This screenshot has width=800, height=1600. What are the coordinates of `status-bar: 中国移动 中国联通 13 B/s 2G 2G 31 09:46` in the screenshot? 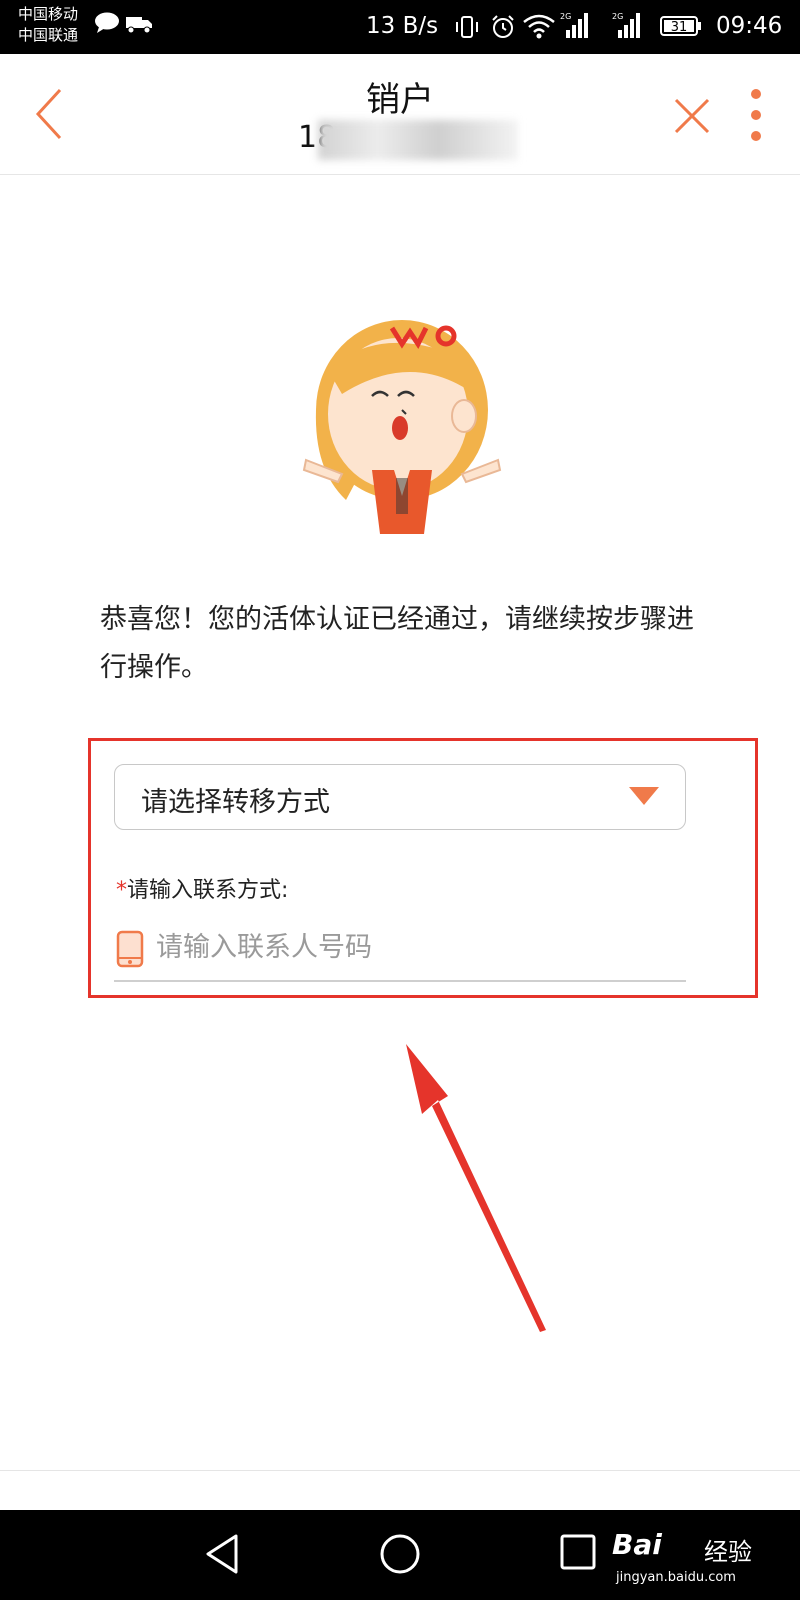 It's located at (400, 27).